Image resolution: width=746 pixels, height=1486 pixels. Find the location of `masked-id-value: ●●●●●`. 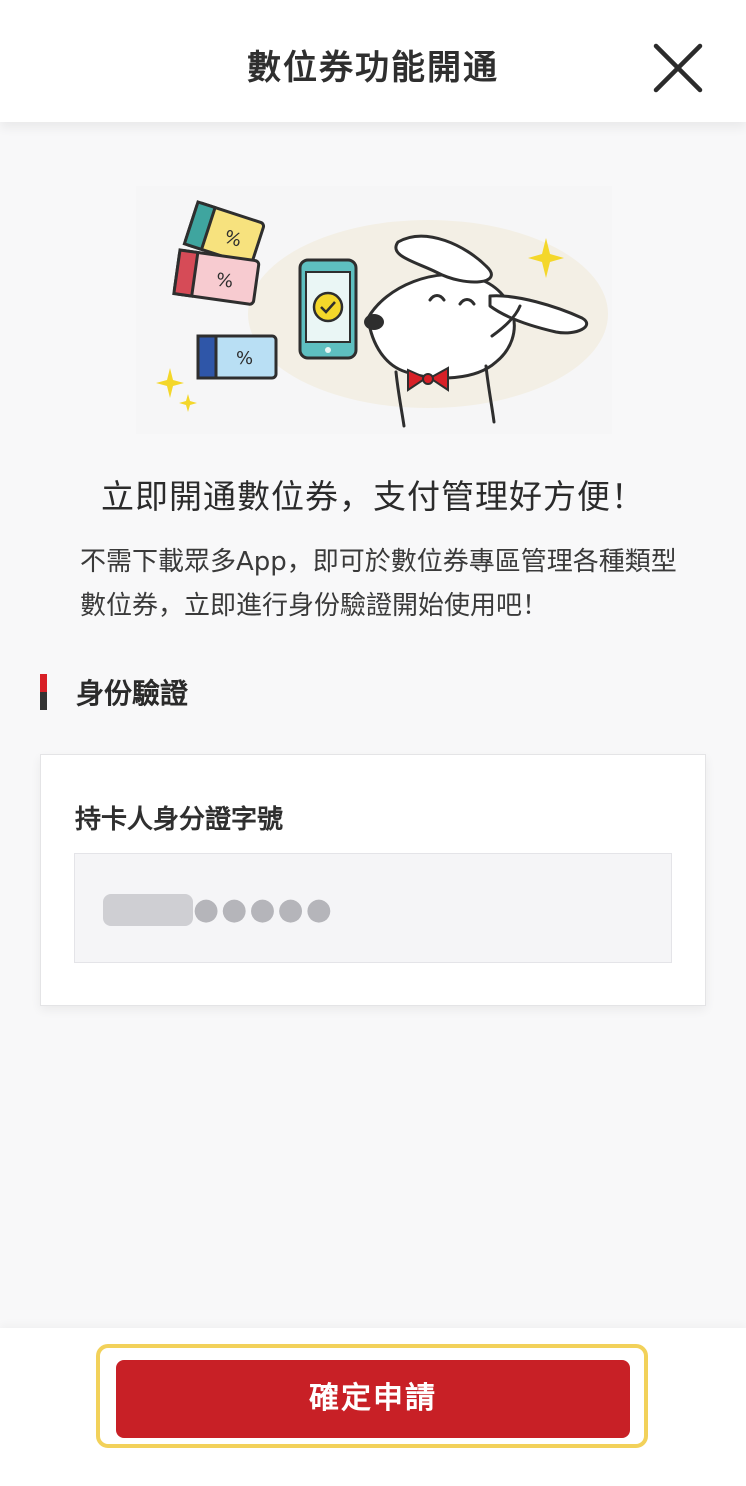

masked-id-value: ●●●●● is located at coordinates (263, 909).